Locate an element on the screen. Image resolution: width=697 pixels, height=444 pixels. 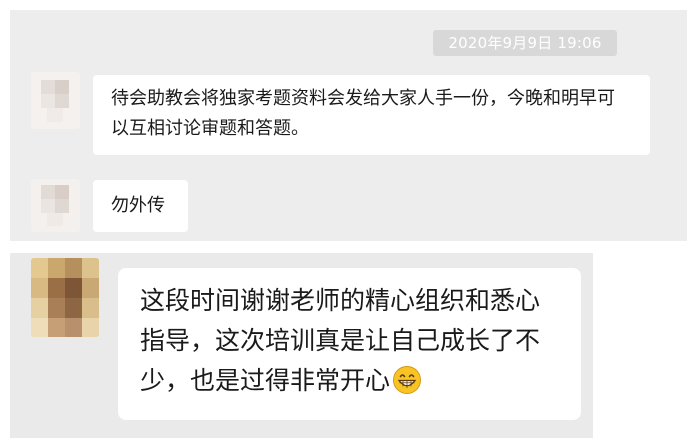
grinning-face-emoji-icon is located at coordinates (407, 380).